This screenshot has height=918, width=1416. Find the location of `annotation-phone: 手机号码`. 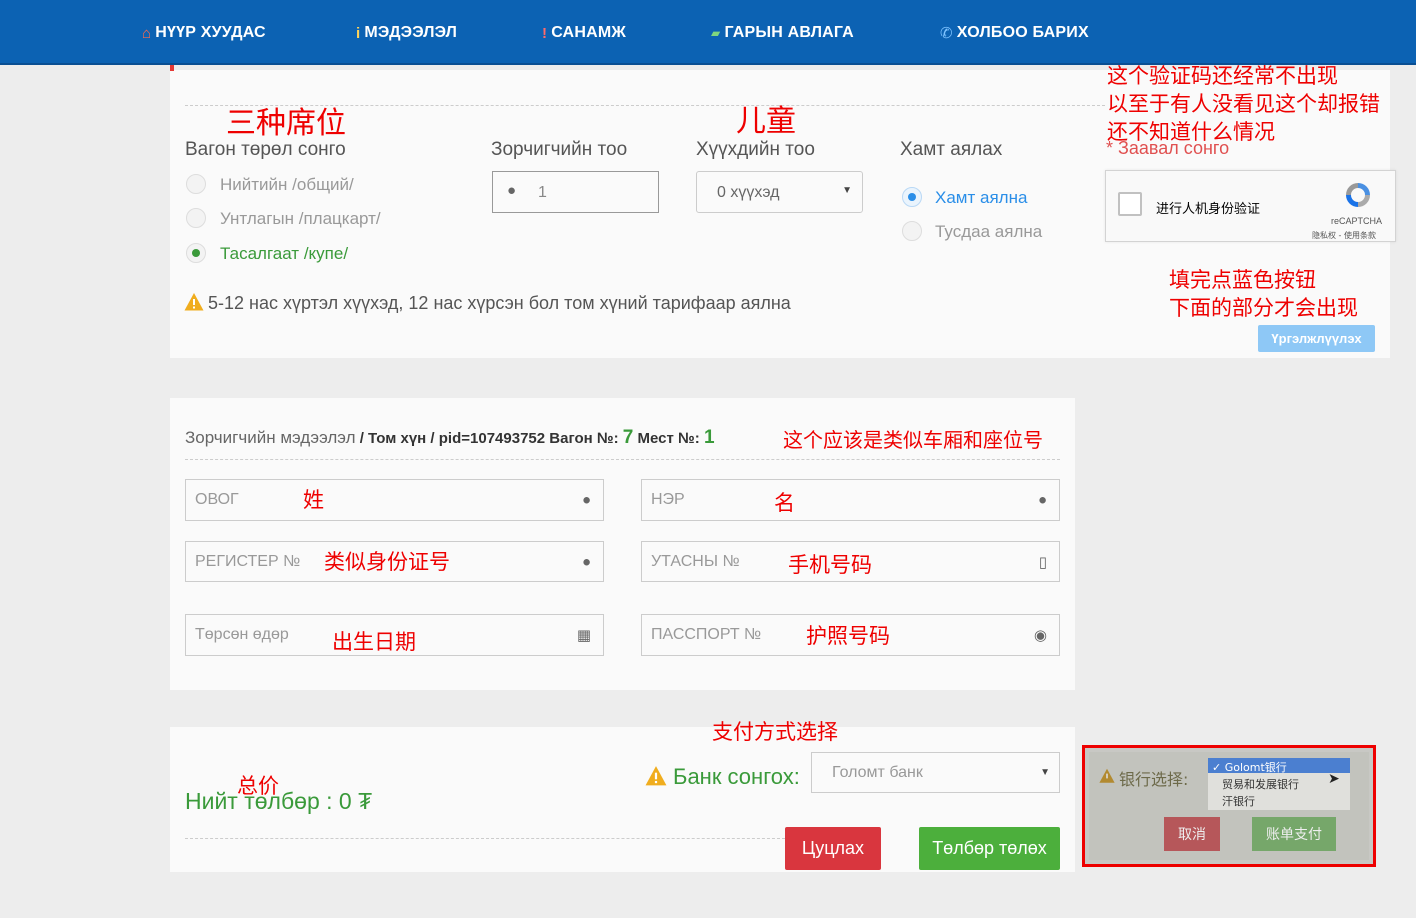

annotation-phone: 手机号码 is located at coordinates (830, 565).